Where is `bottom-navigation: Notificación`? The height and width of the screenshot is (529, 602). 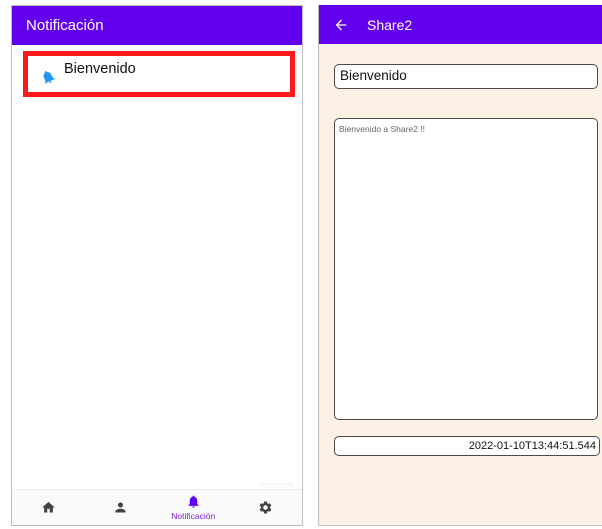 bottom-navigation: Notificación is located at coordinates (157, 507).